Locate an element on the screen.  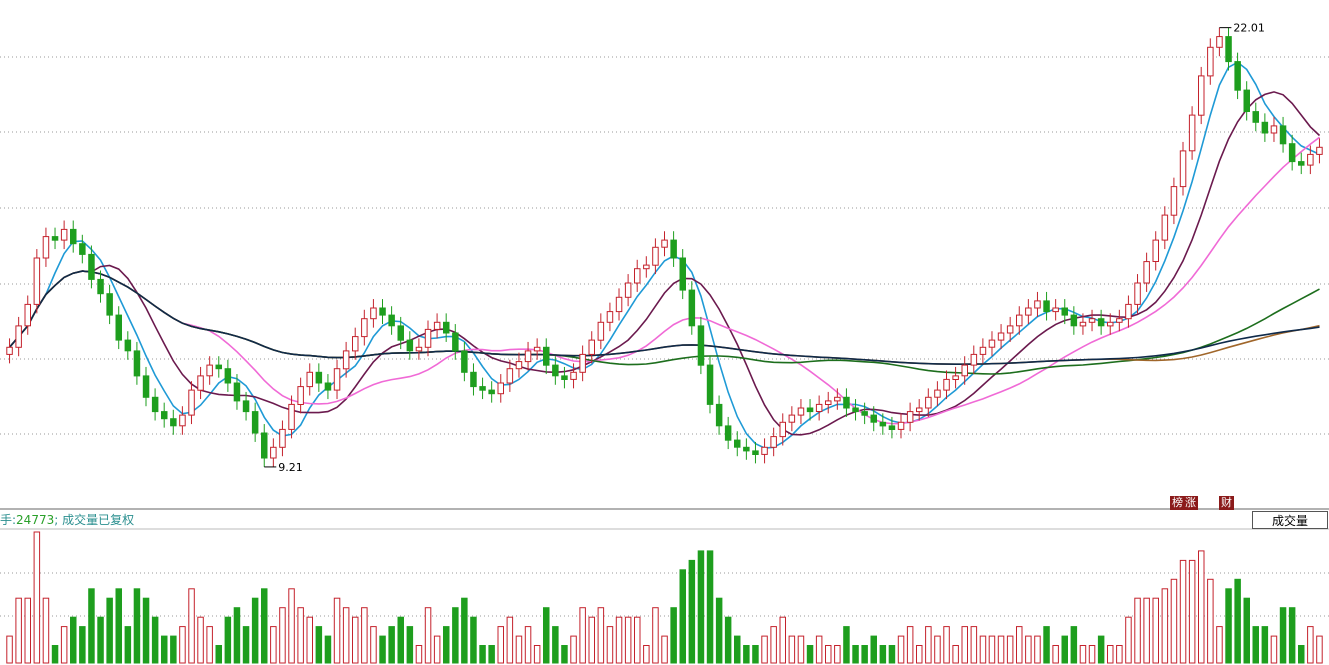
volume-suffix: 成交量已复权 is located at coordinates (98, 520).